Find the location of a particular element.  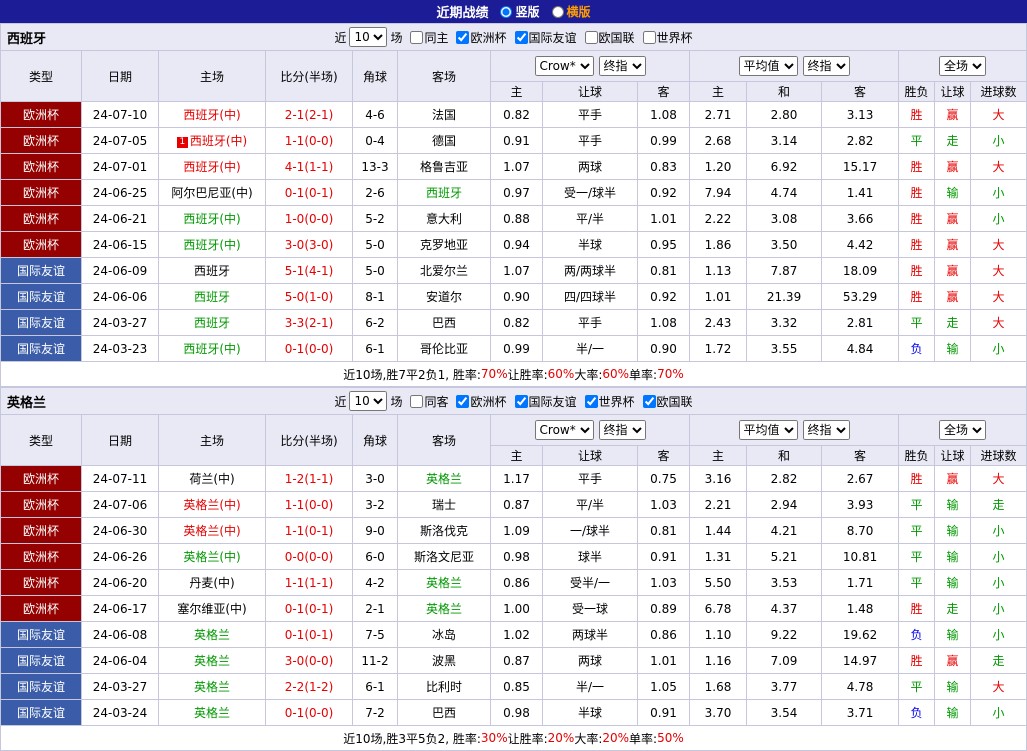

layout-option-vertical: 竖版 is located at coordinates (520, 11).